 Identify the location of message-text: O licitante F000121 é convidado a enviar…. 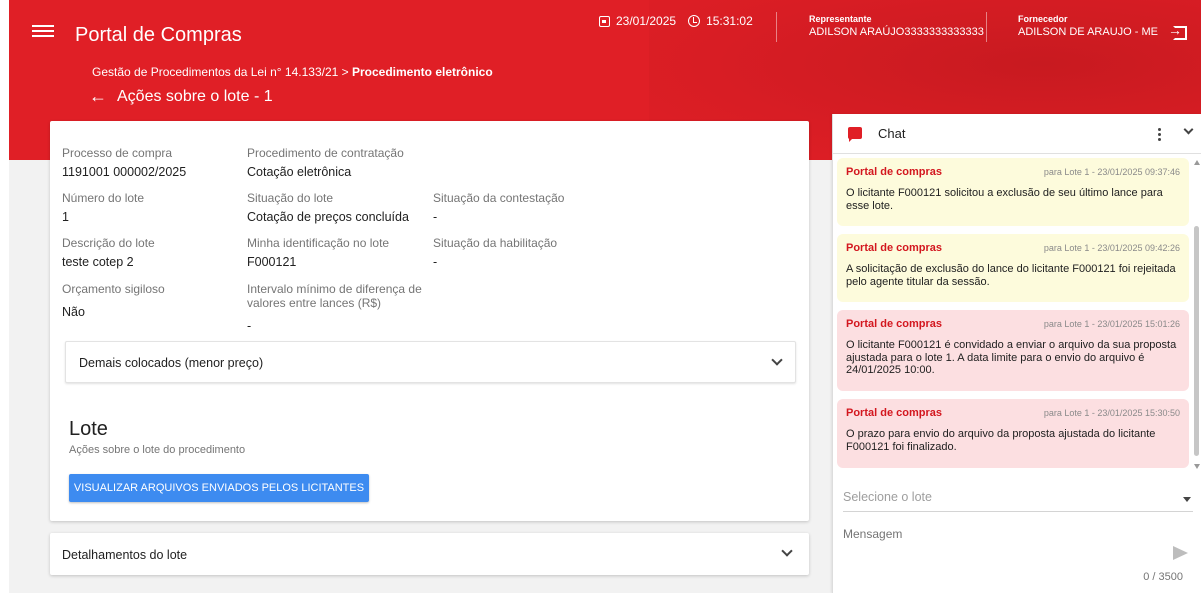
(1011, 357).